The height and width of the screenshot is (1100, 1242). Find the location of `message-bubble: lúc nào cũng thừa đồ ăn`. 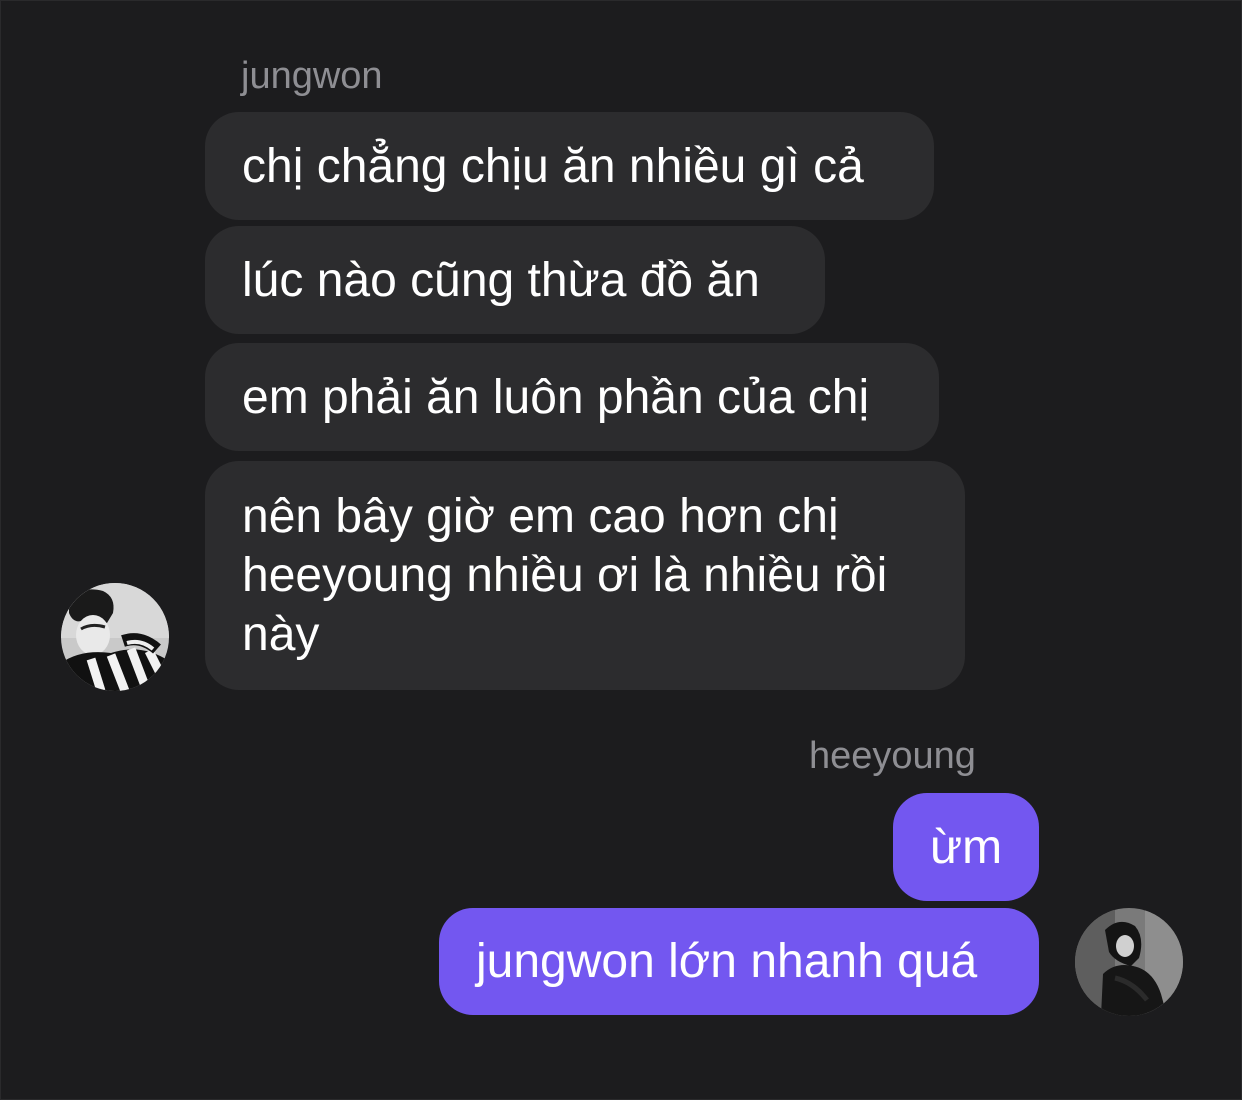

message-bubble: lúc nào cũng thừa đồ ăn is located at coordinates (515, 280).